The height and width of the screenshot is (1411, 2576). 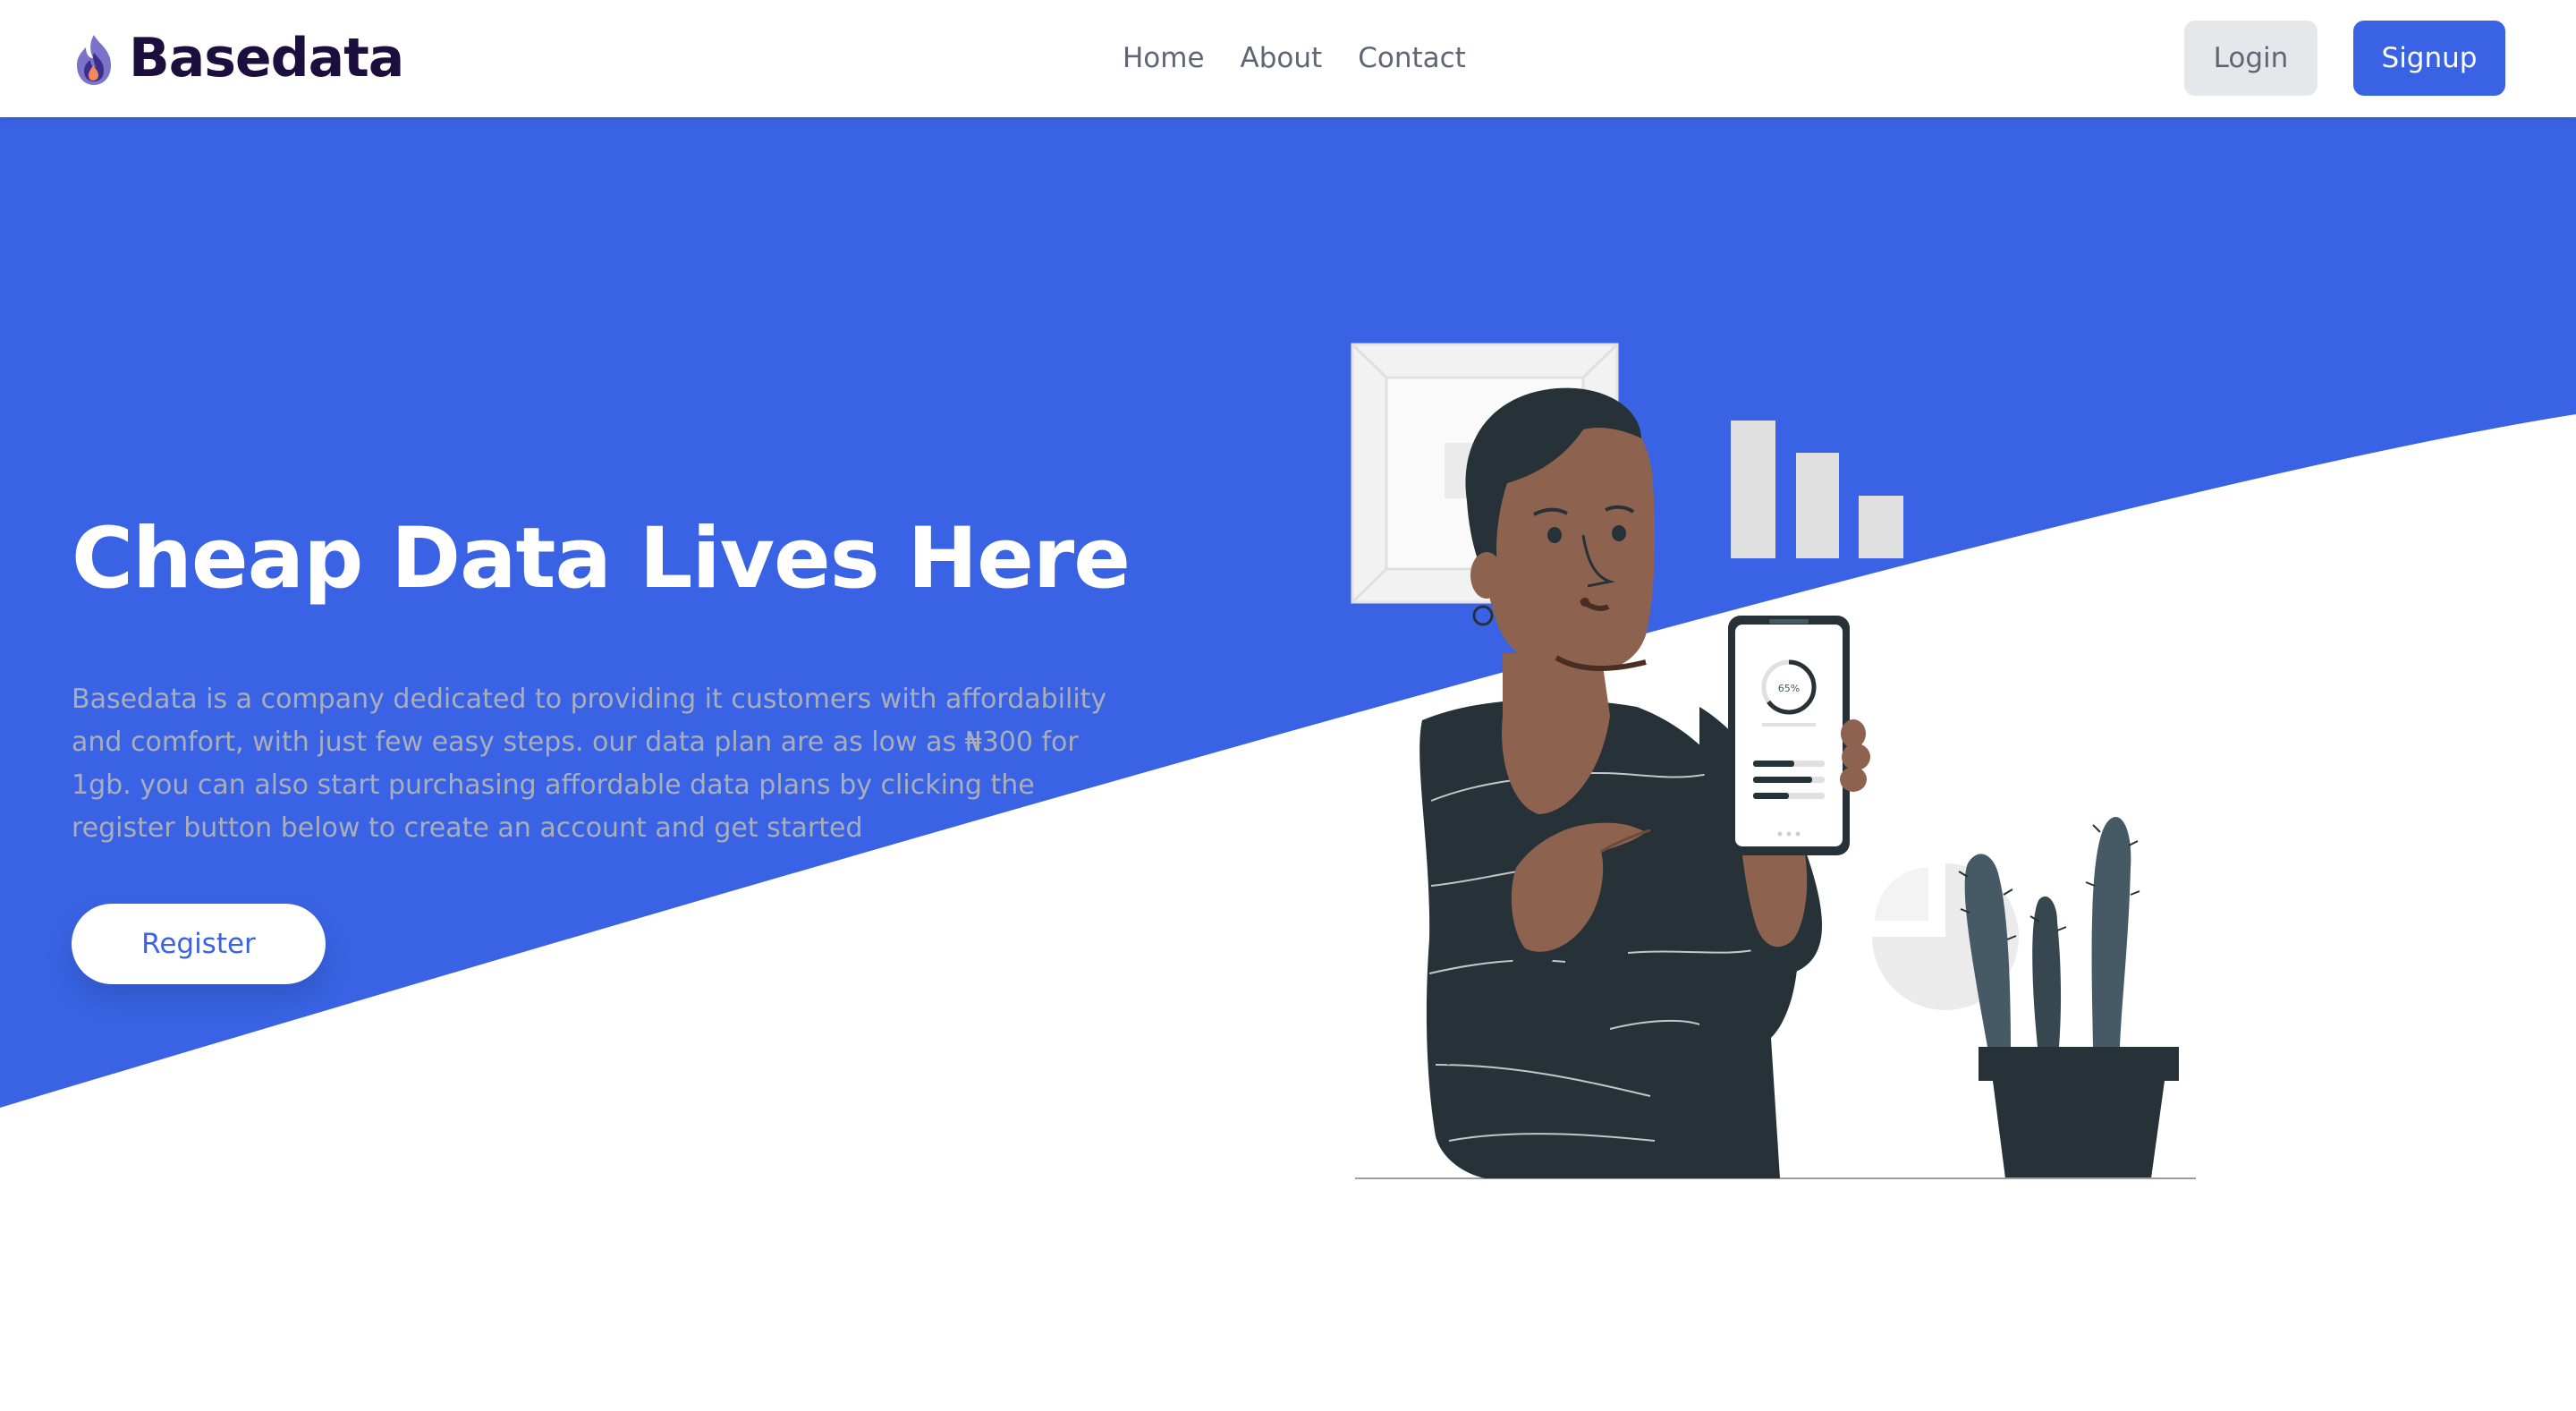 I want to click on brand: Basedata, so click(x=238, y=59).